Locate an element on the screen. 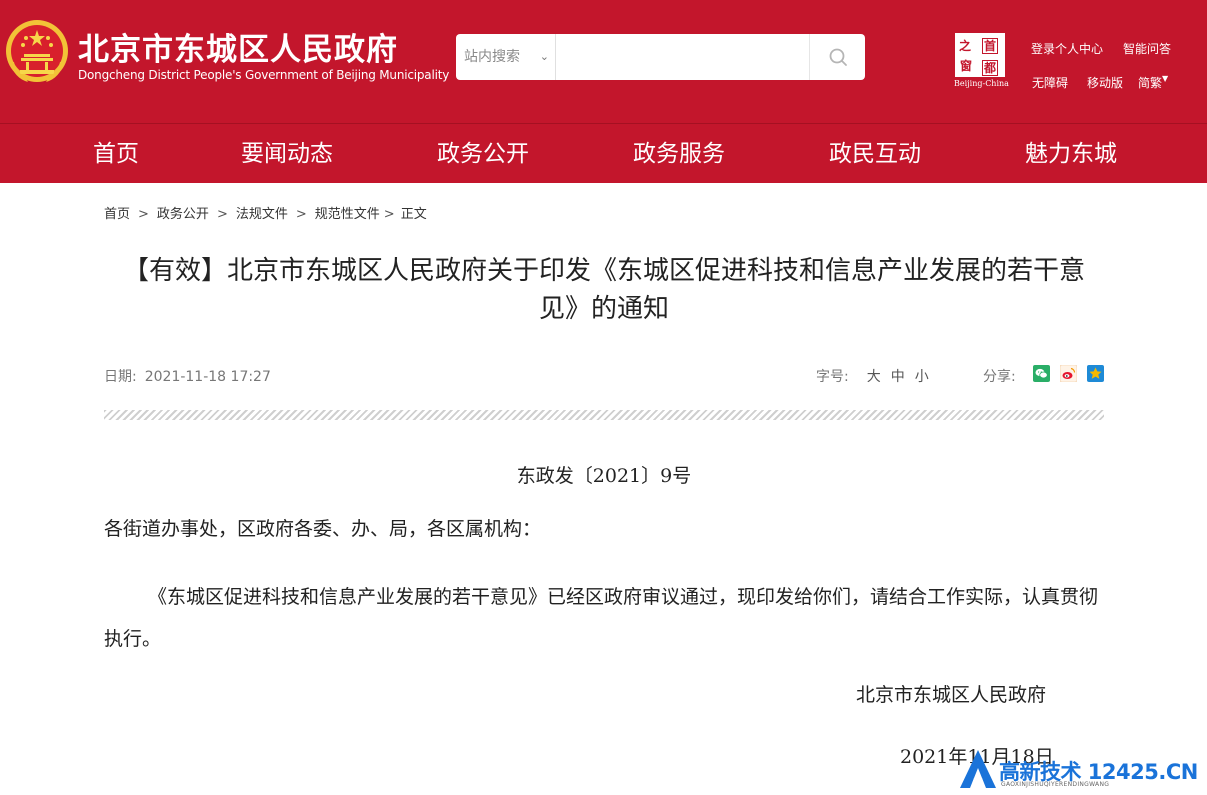 The image size is (1207, 795). breadcrumb-regulations: 法规文件 is located at coordinates (262, 214).